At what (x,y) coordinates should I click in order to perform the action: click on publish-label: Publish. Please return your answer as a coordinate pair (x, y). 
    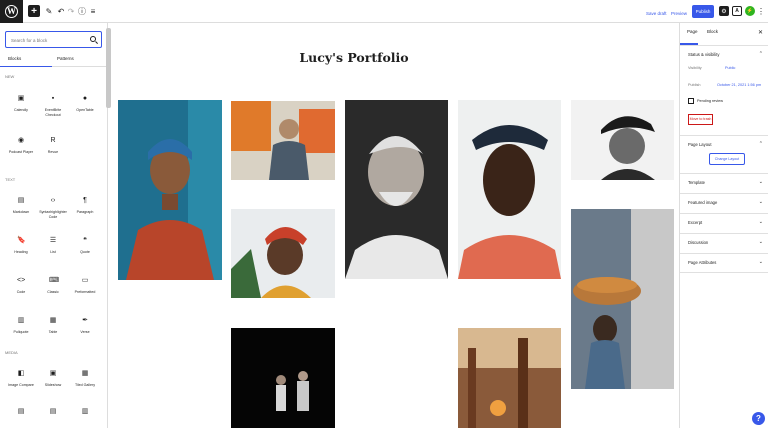
    Looking at the image, I should click on (694, 85).